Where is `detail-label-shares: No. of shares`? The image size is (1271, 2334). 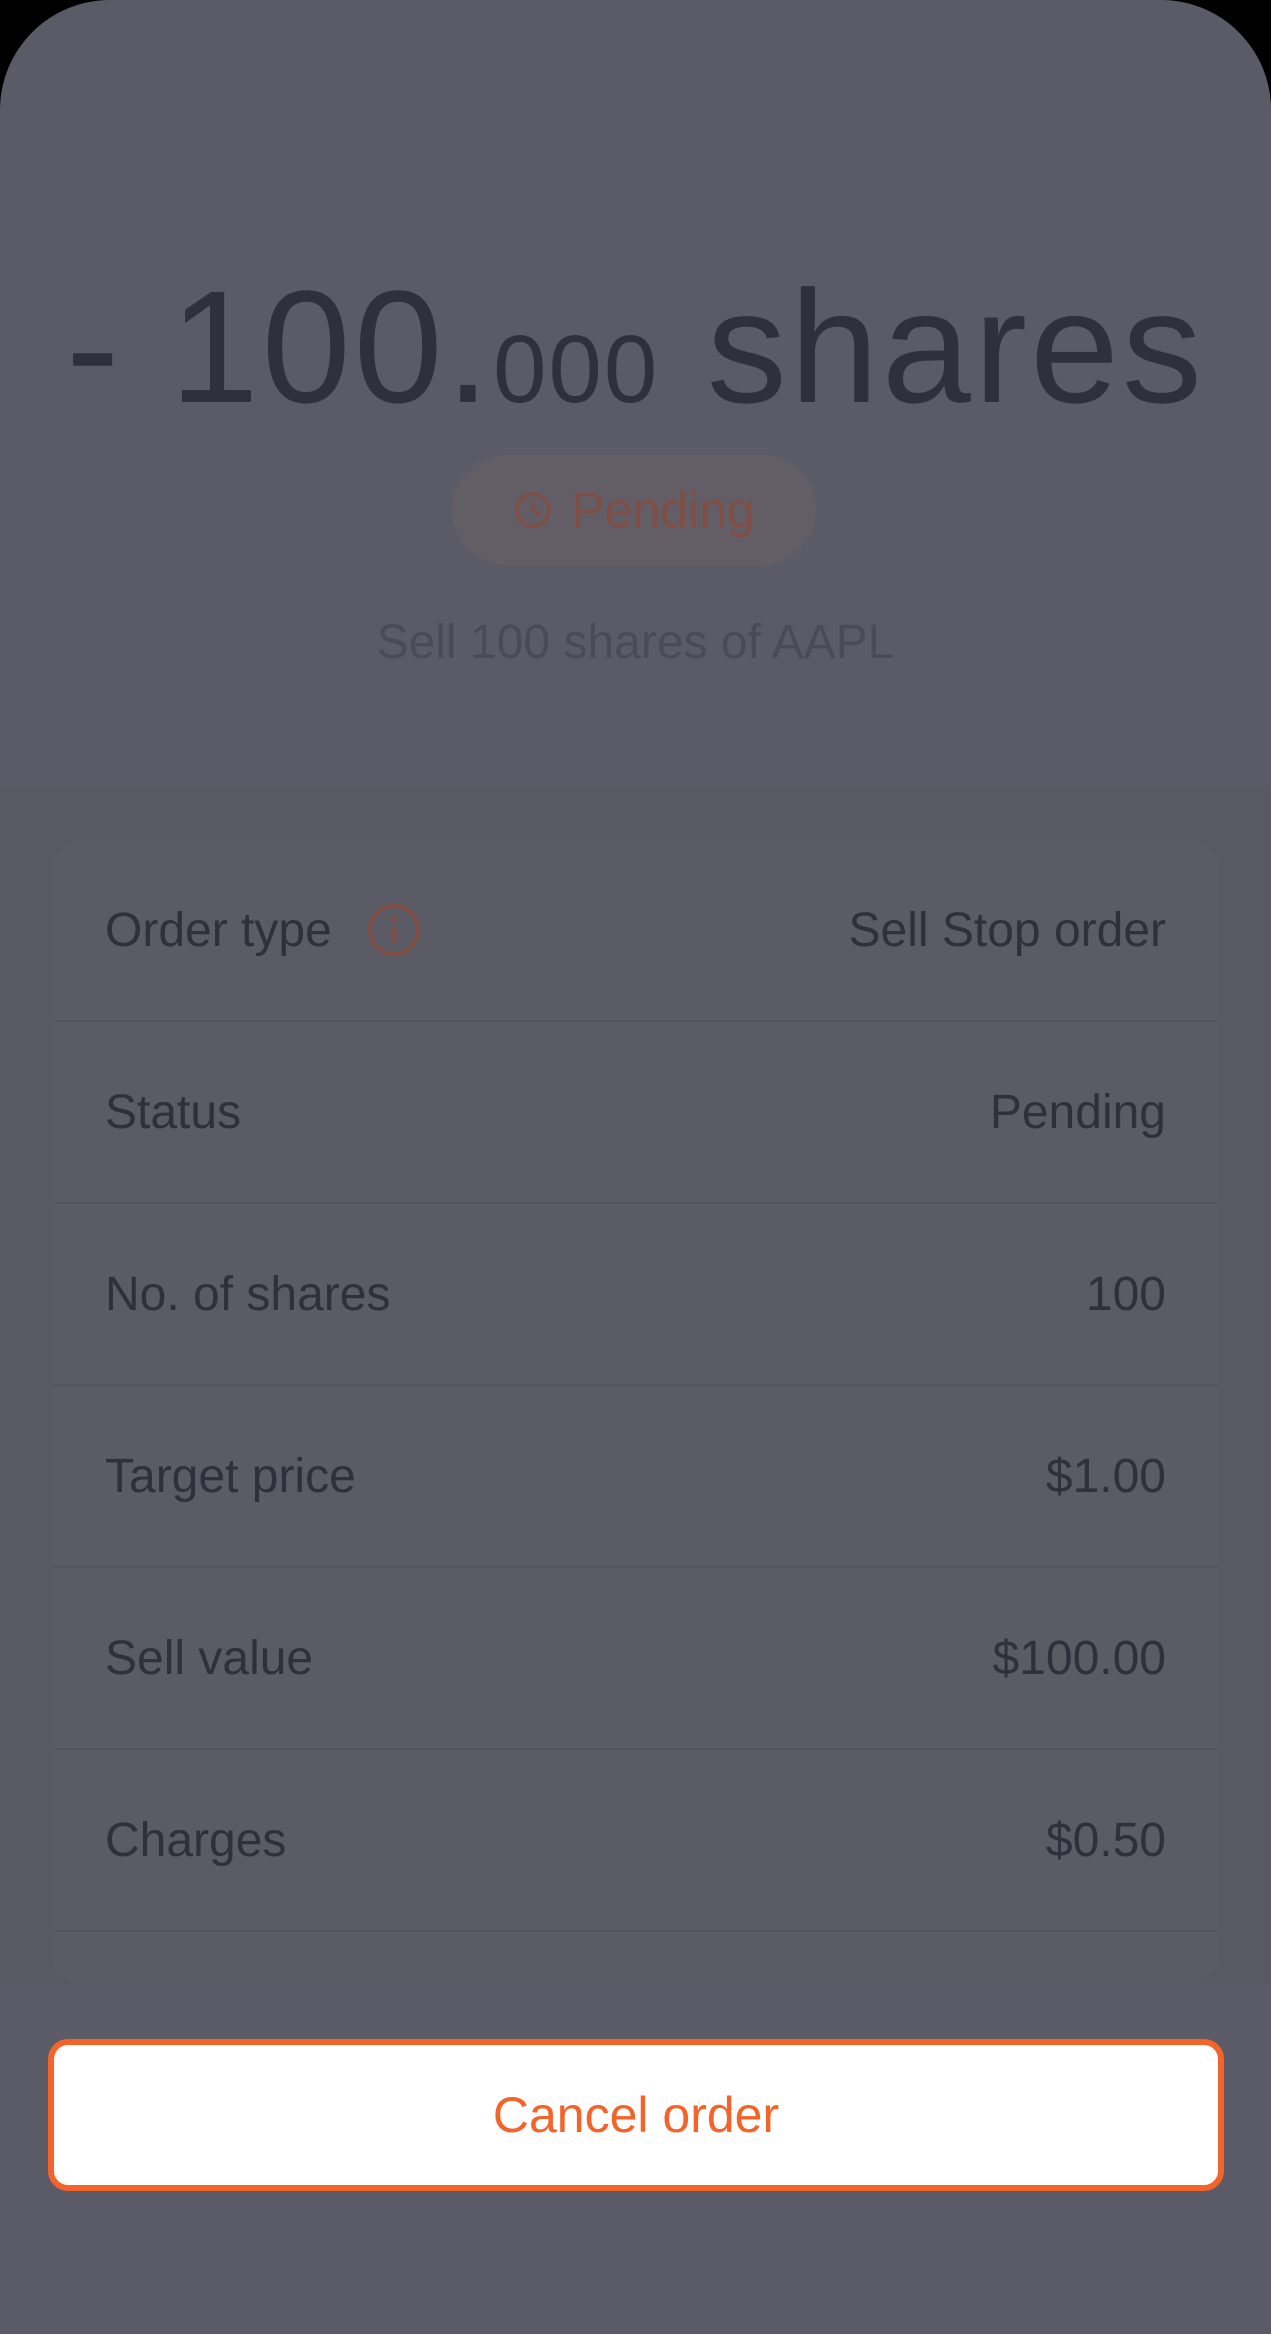 detail-label-shares: No. of shares is located at coordinates (248, 1294).